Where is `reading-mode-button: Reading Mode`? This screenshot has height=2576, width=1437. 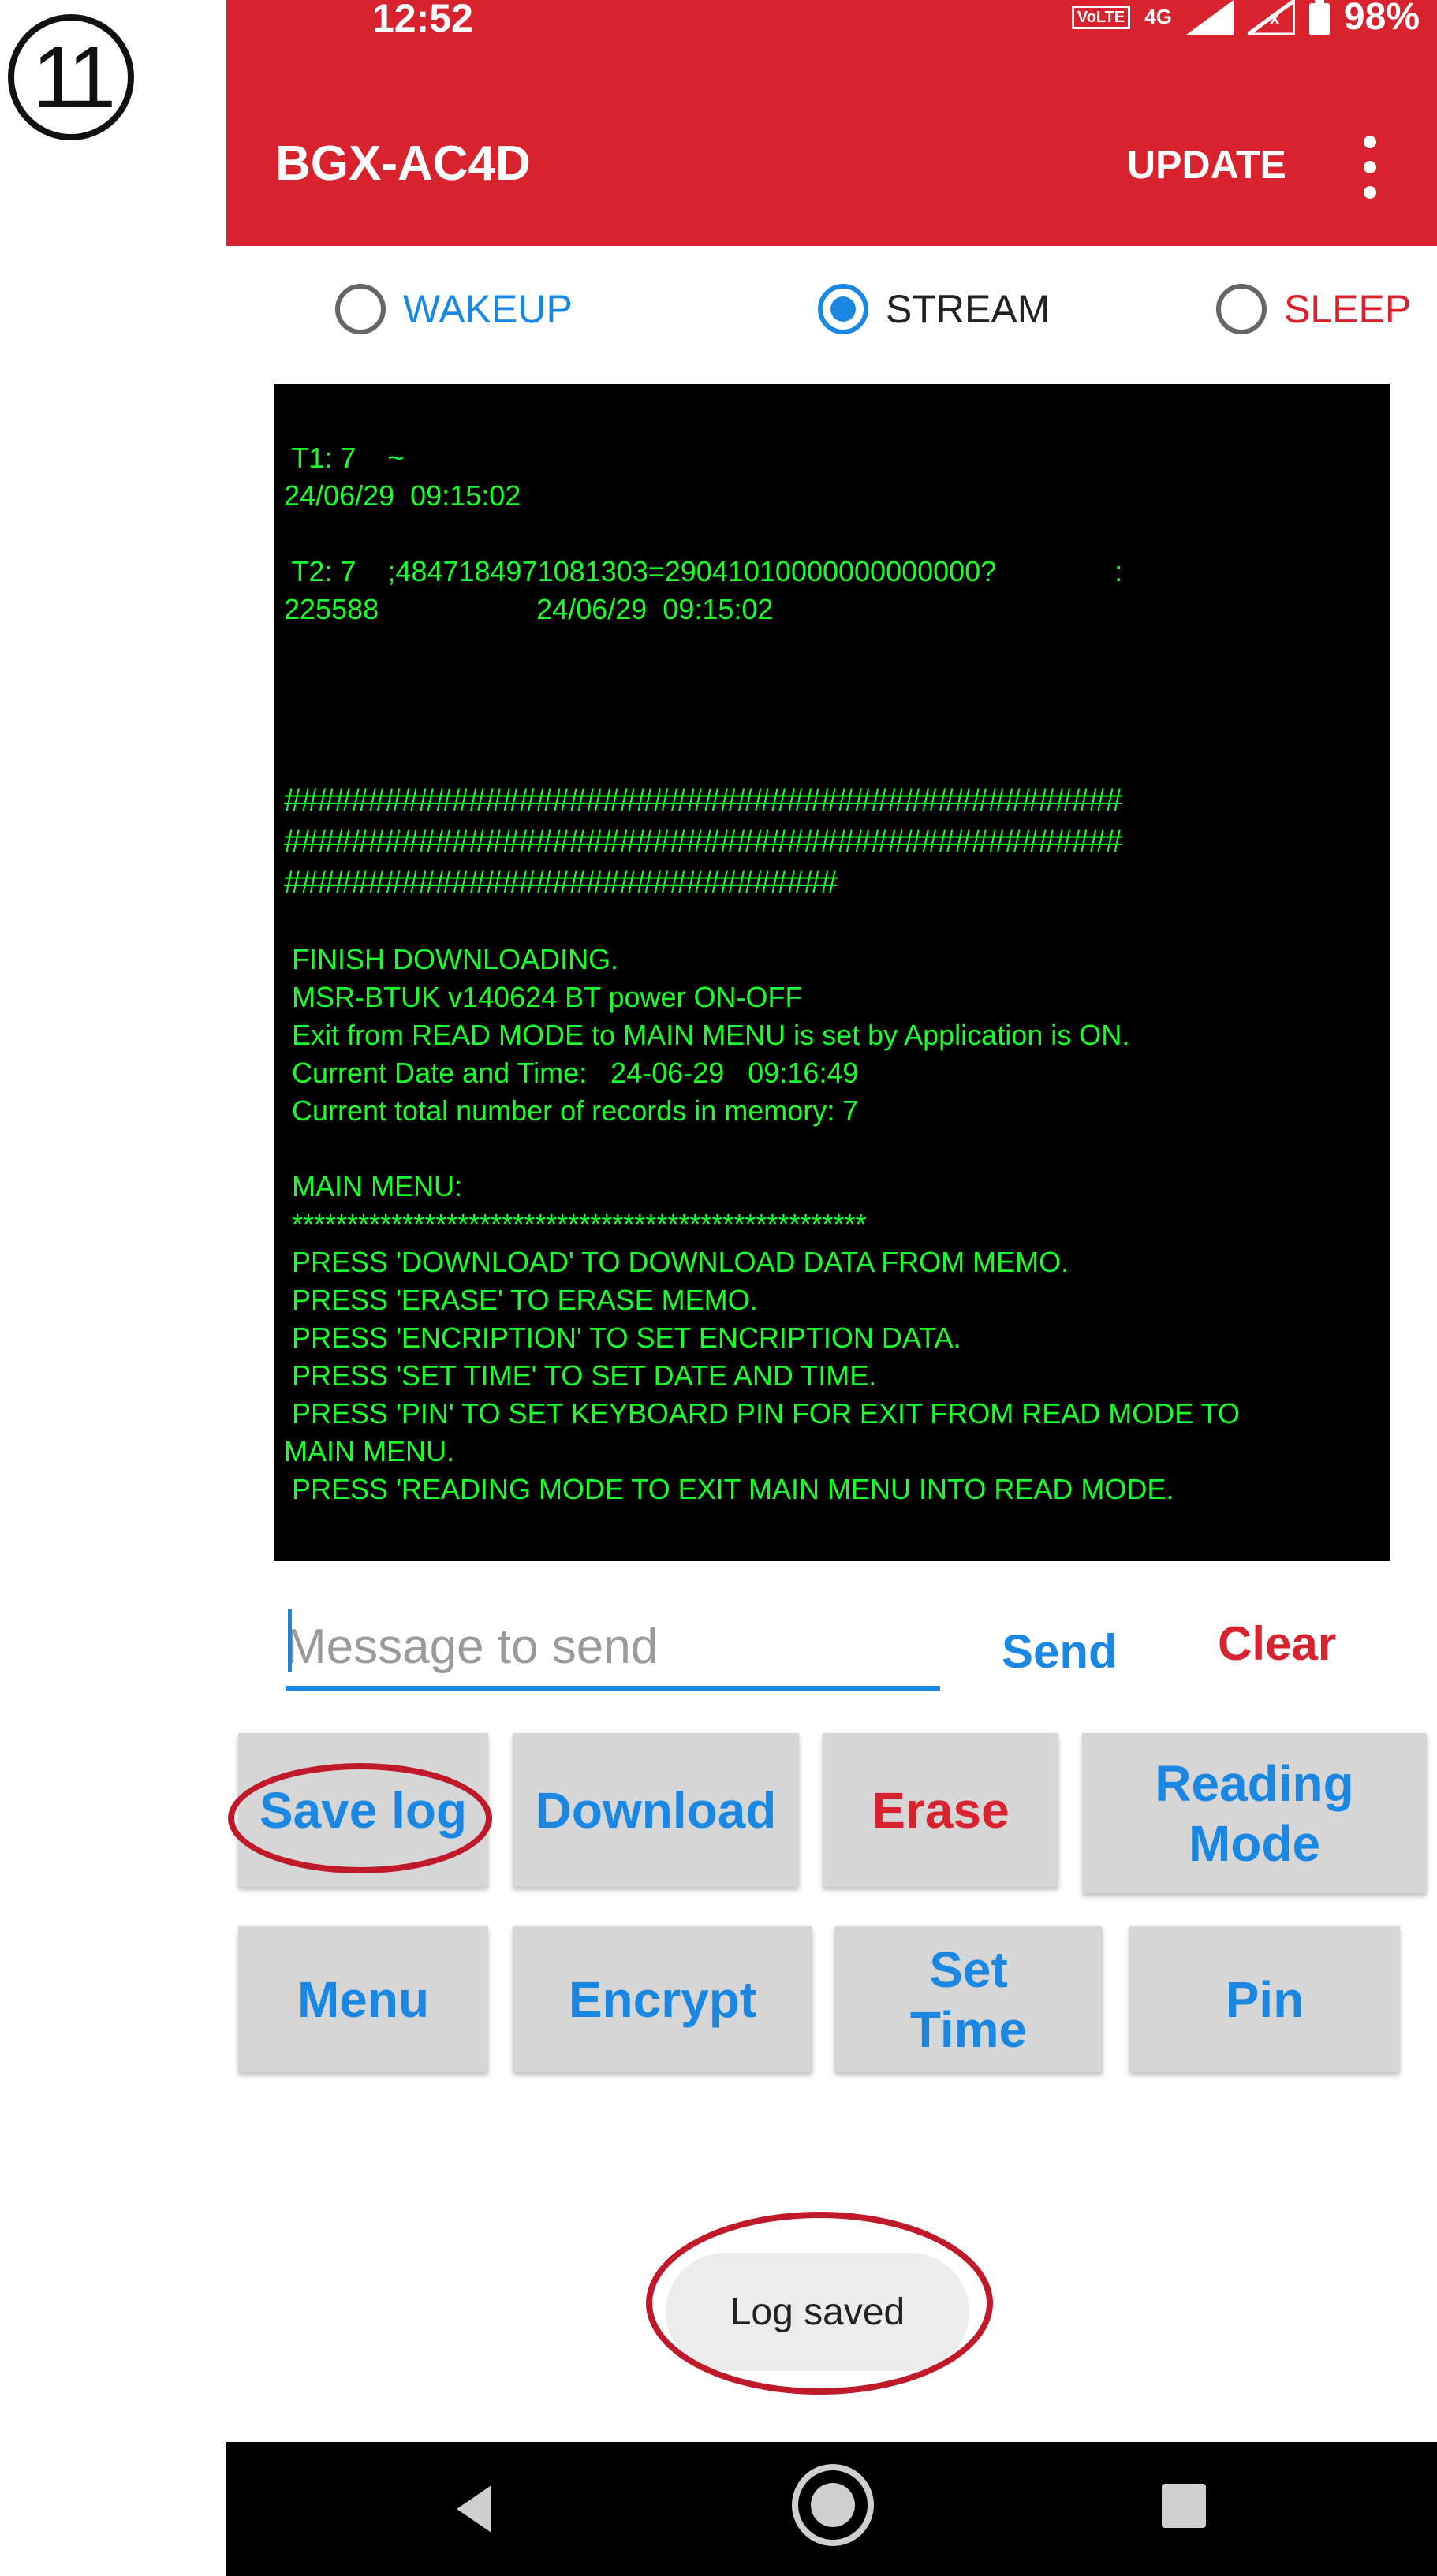
reading-mode-button: Reading Mode is located at coordinates (1254, 1813).